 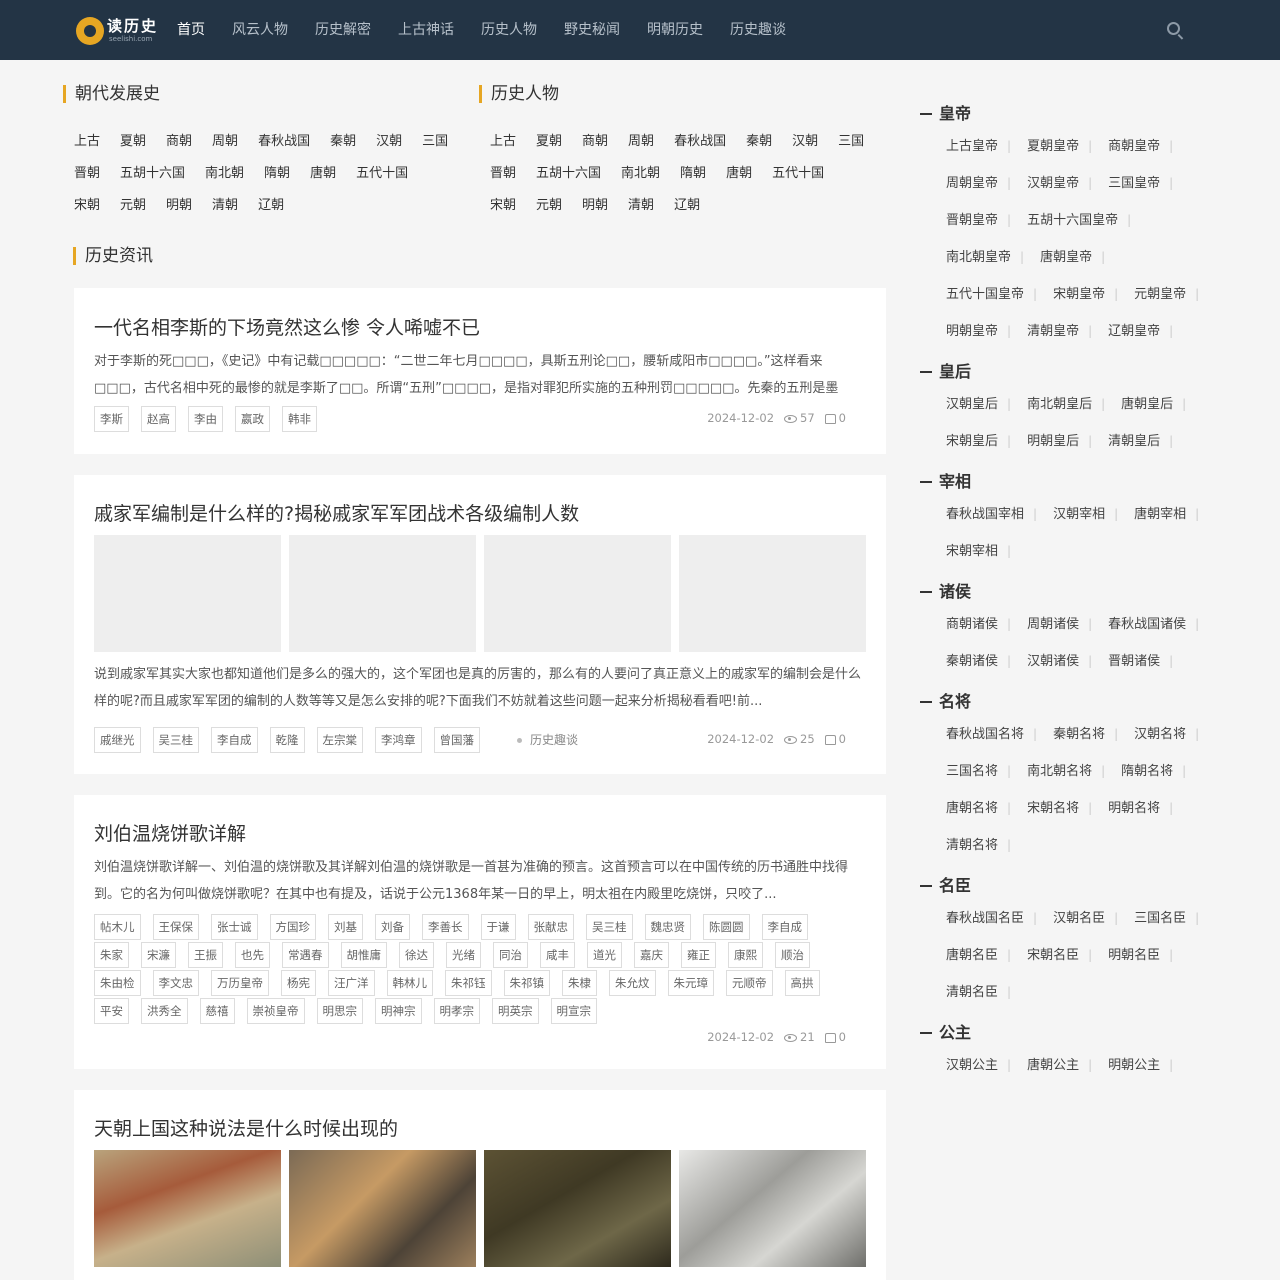 I want to click on people_section-link: 南北朝, so click(x=640, y=174).